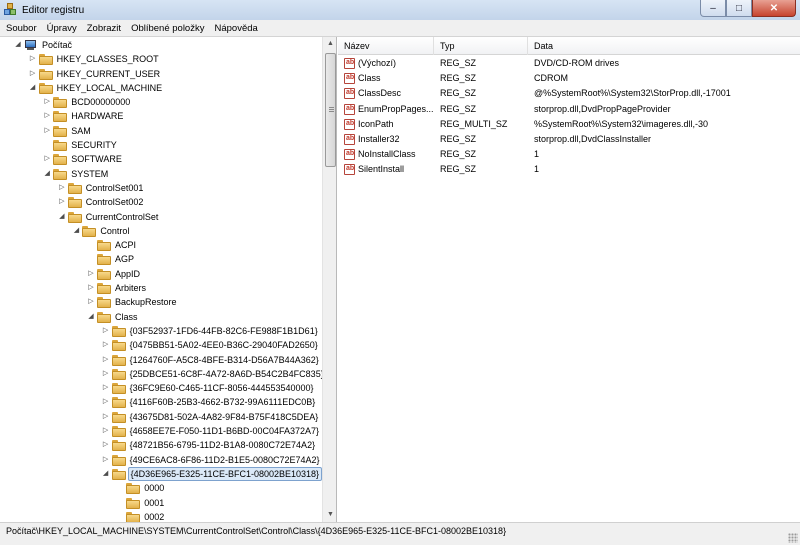 The height and width of the screenshot is (545, 800). What do you see at coordinates (235, 28) in the screenshot?
I see `menu-napoveda: Nápověda` at bounding box center [235, 28].